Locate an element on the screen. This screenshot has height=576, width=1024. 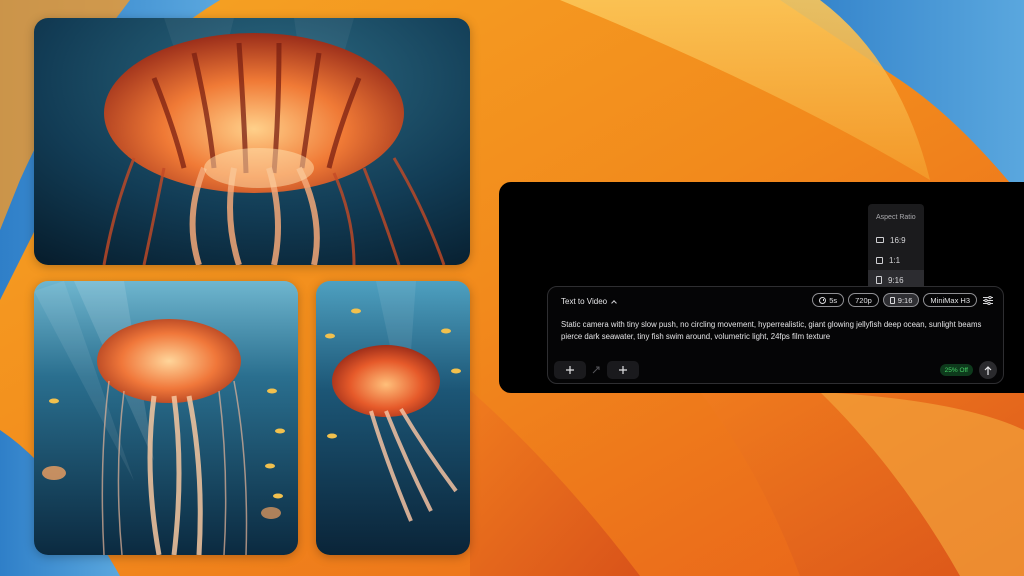
settings-sliders-icon is located at coordinates (988, 300).